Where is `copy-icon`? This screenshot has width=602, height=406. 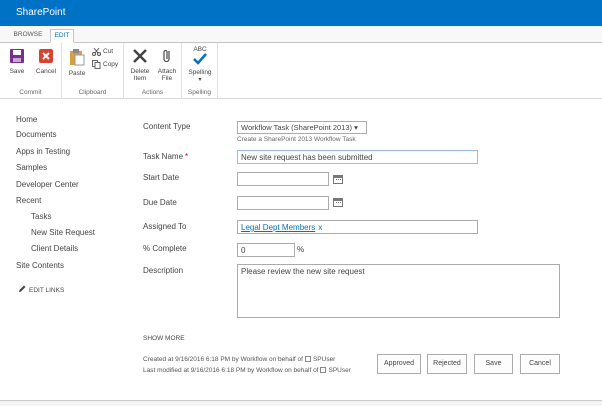
copy-icon is located at coordinates (96, 64).